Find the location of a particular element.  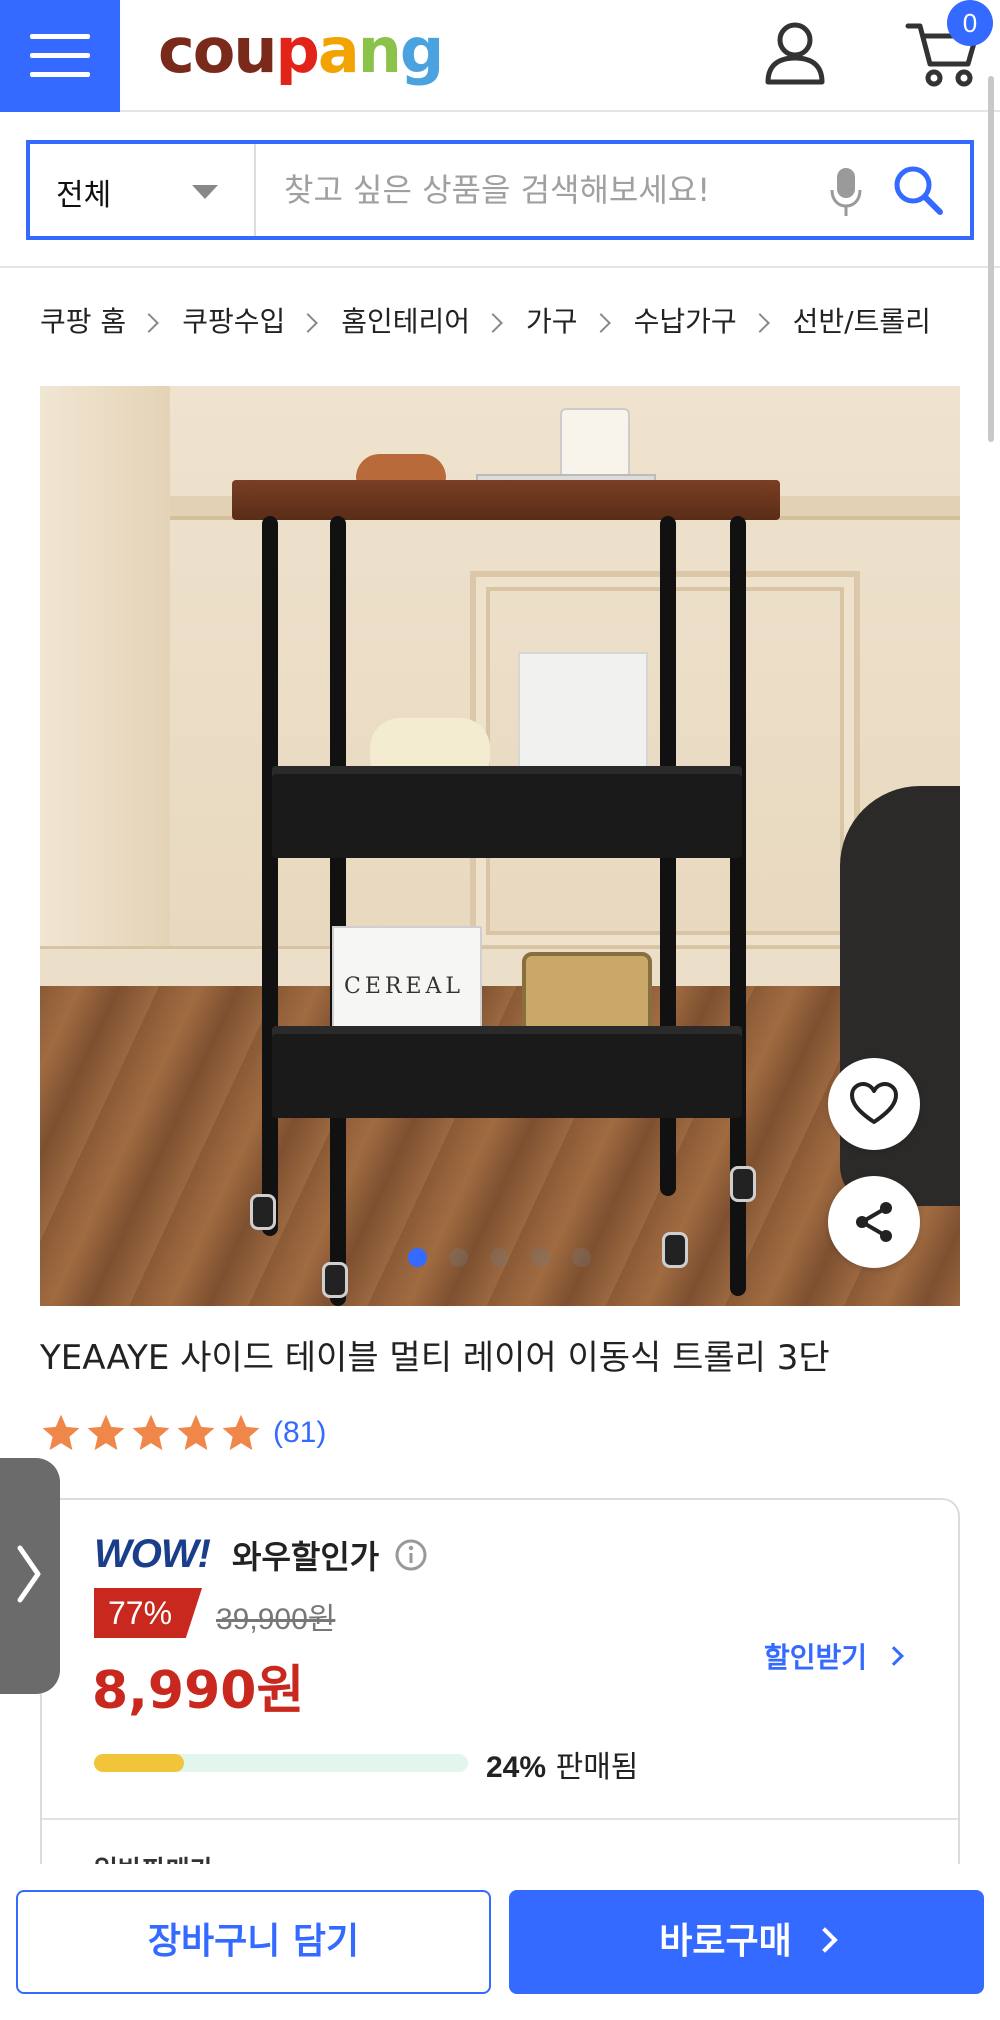

coupang-logo: coupang is located at coordinates (301, 51).